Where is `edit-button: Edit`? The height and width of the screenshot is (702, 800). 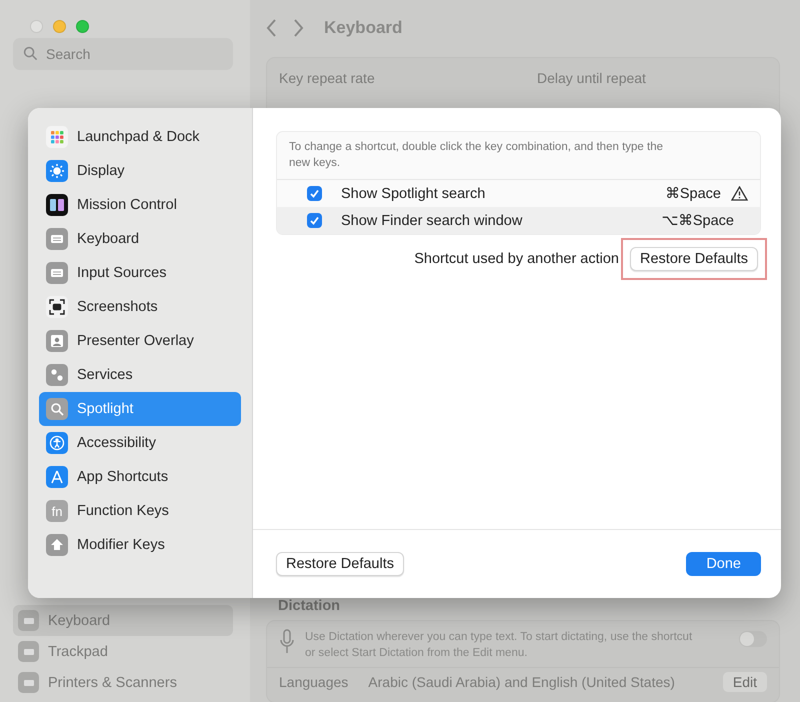
edit-button: Edit is located at coordinates (744, 682).